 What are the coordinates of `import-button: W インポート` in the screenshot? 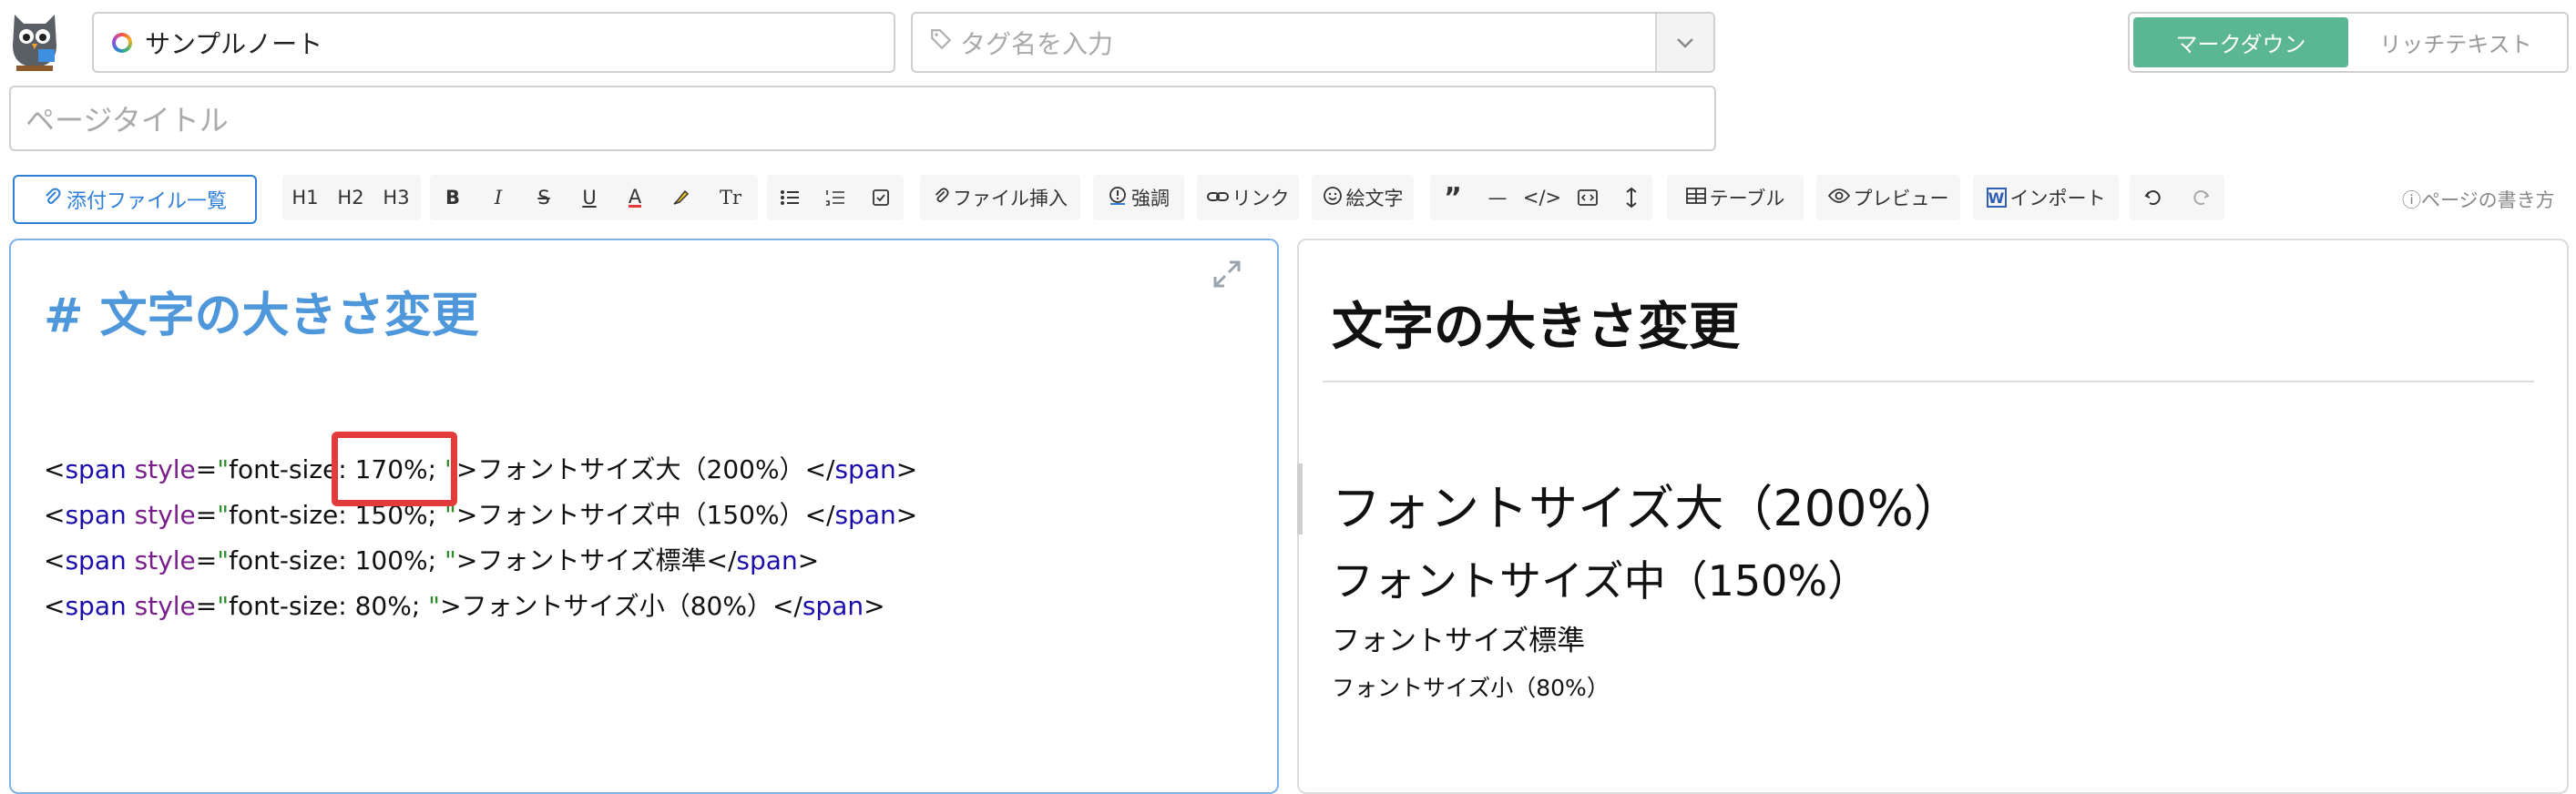 It's located at (2046, 197).